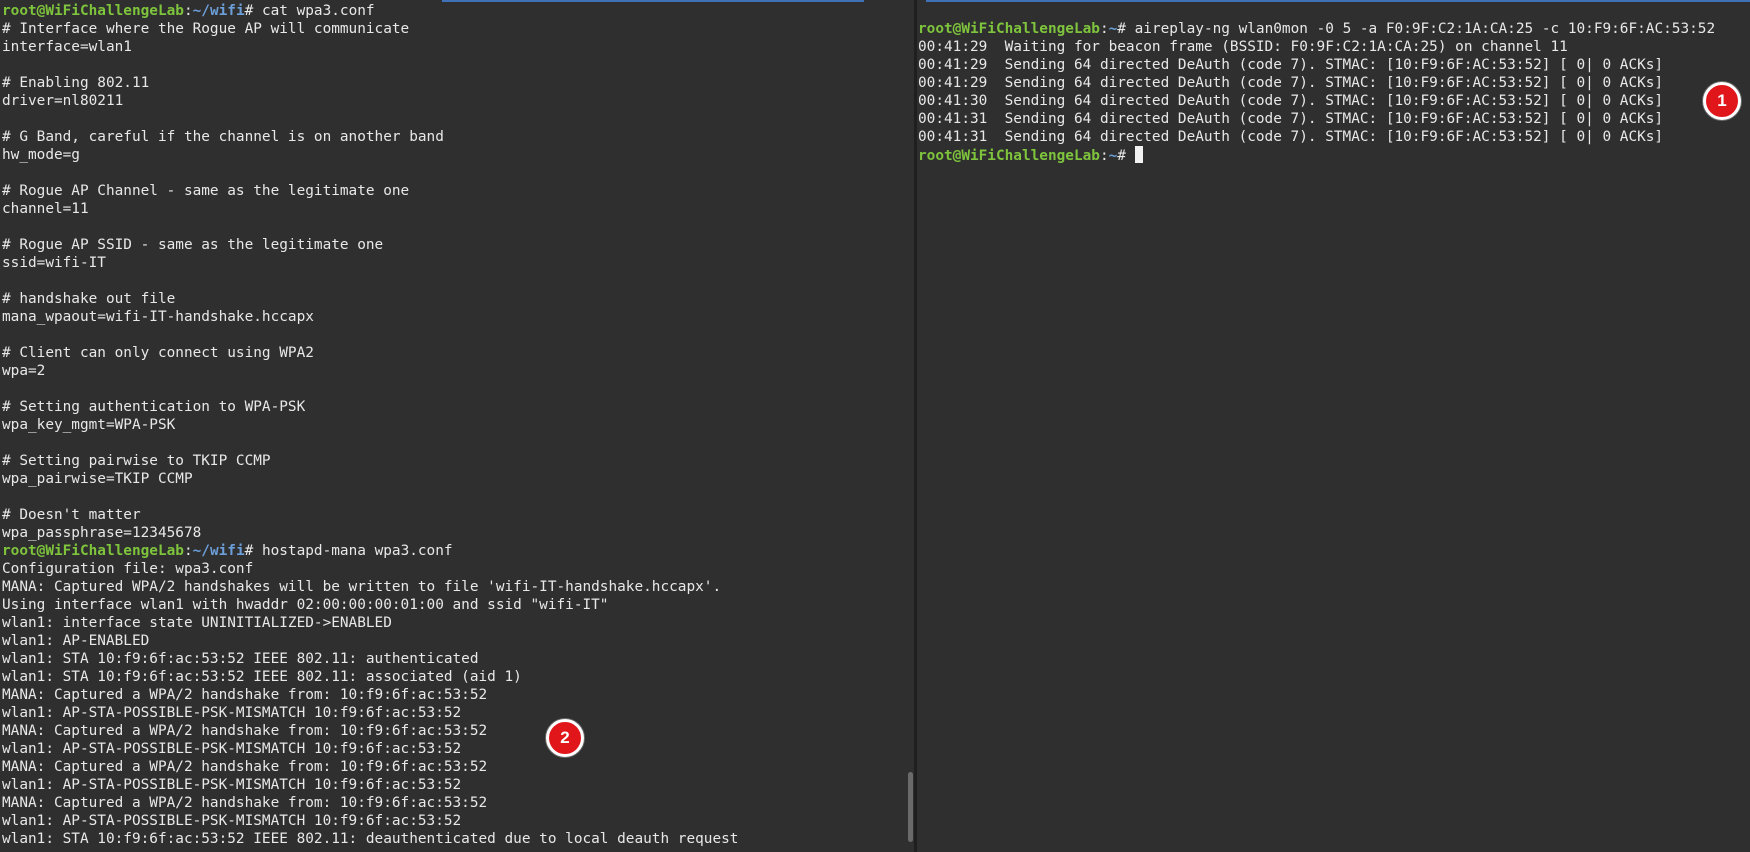 The height and width of the screenshot is (852, 1750). I want to click on output-line: # Enabling 802.11, so click(76, 83).